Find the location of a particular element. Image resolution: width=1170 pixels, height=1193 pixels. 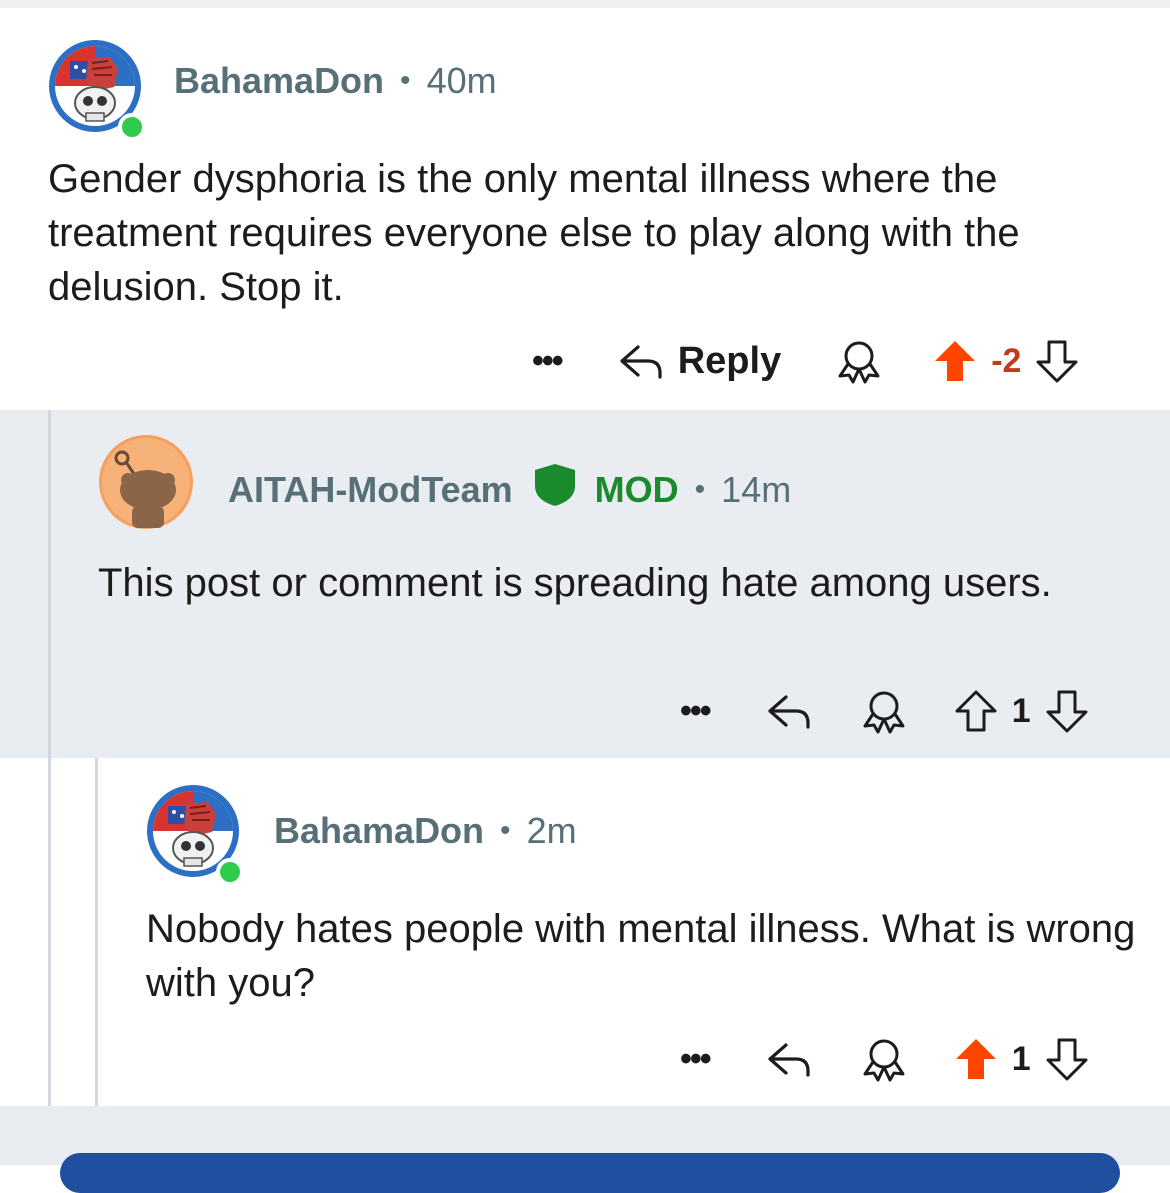

top-divider is located at coordinates (585, 4).